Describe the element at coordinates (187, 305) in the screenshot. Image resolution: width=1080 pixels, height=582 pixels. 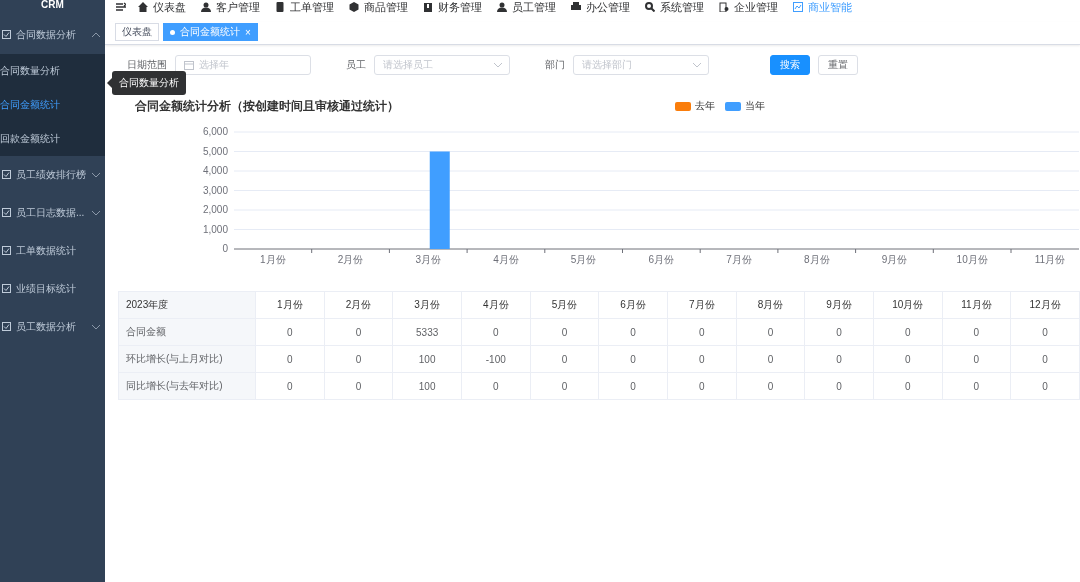
I see `column-header: 2023年度` at that location.